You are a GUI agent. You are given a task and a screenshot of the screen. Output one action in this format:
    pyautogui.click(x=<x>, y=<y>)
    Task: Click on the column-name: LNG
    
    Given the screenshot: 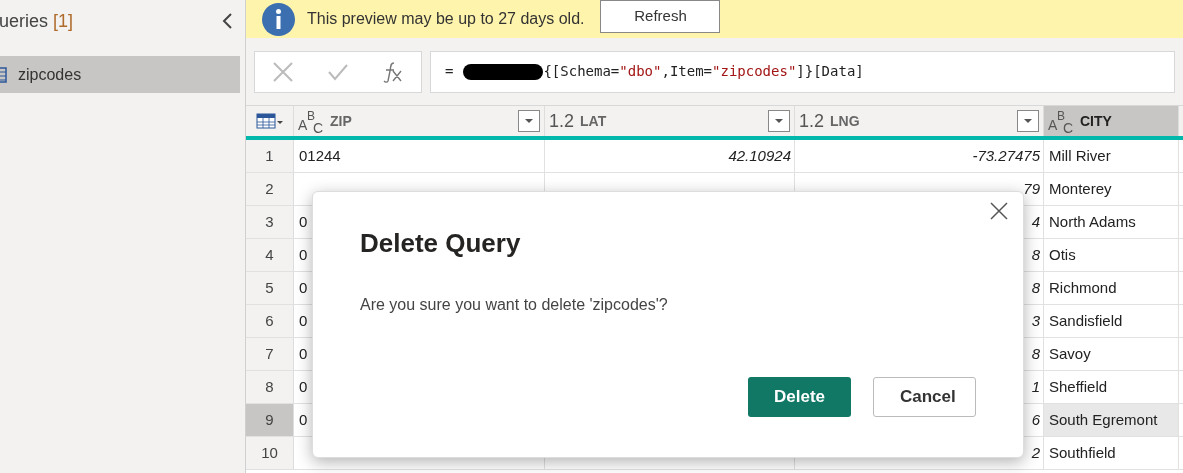 What is the action you would take?
    pyautogui.click(x=845, y=121)
    